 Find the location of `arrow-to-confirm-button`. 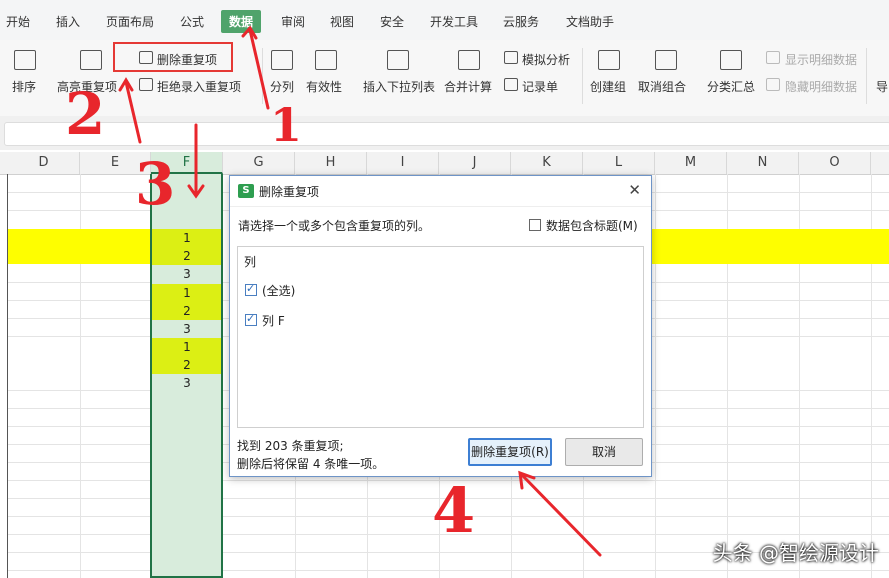

arrow-to-confirm-button is located at coordinates (561, 515).